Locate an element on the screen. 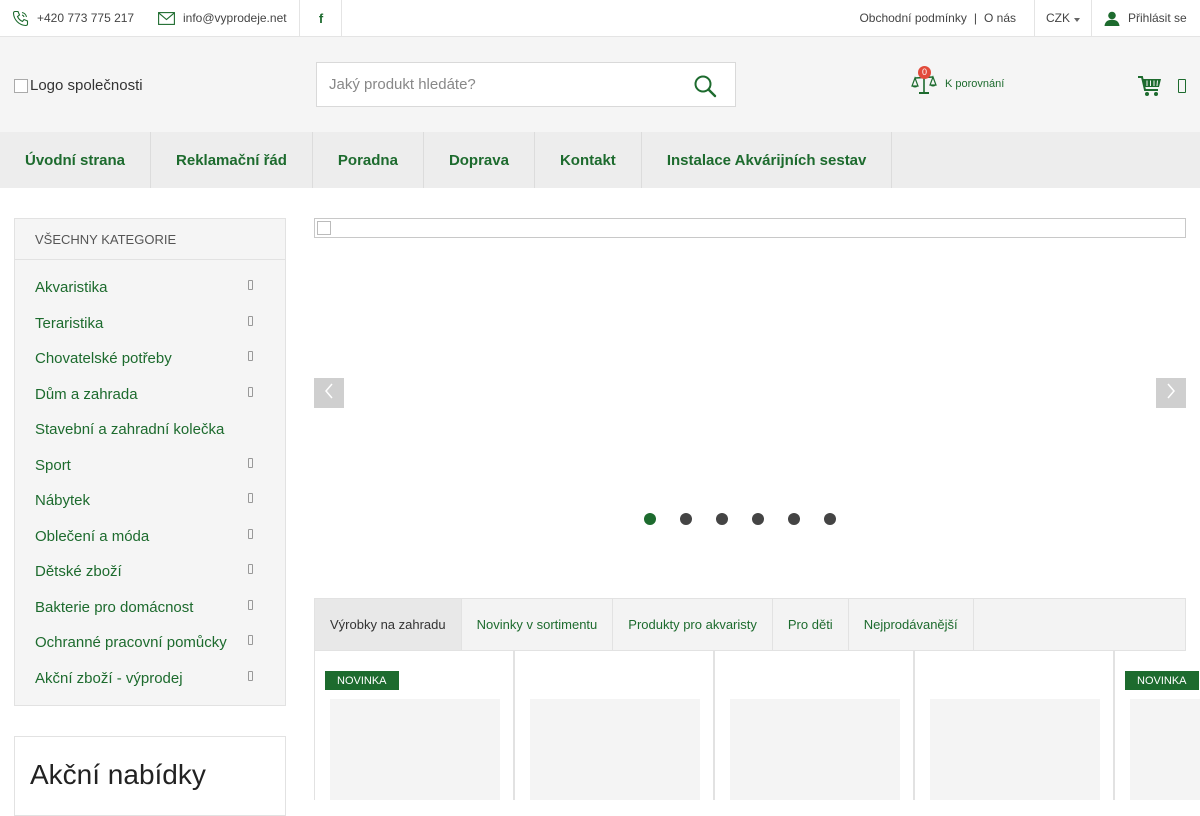 This screenshot has width=1200, height=816. phone-number: +420 773 775 217 is located at coordinates (86, 18).